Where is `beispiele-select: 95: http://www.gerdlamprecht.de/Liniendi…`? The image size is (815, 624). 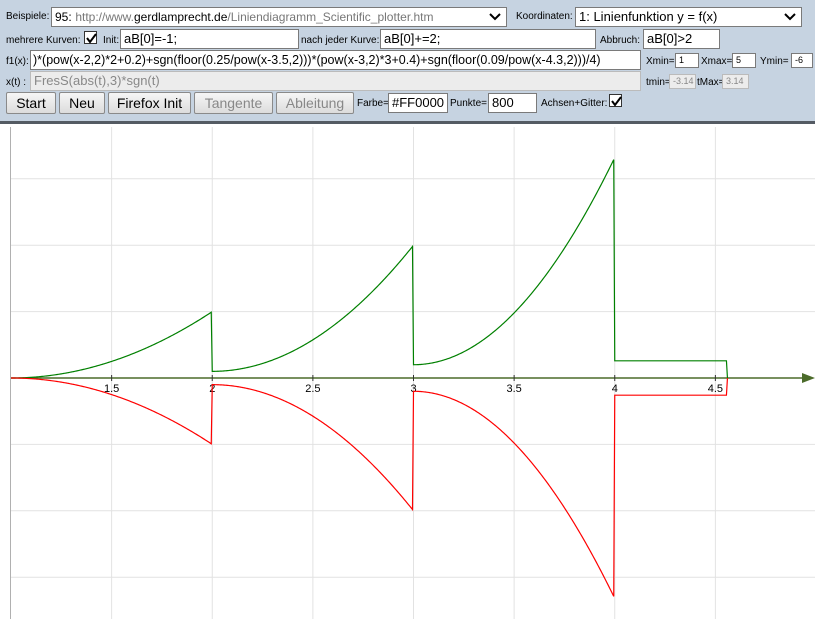
beispiele-select: 95: http://www.gerdlamprecht.de/Liniendi… is located at coordinates (279, 17).